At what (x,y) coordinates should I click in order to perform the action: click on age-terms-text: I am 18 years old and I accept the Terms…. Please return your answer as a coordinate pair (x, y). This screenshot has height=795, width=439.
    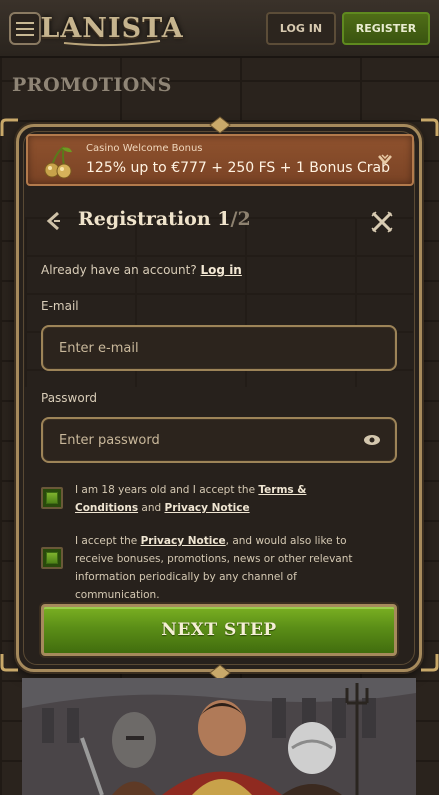
    Looking at the image, I should click on (220, 499).